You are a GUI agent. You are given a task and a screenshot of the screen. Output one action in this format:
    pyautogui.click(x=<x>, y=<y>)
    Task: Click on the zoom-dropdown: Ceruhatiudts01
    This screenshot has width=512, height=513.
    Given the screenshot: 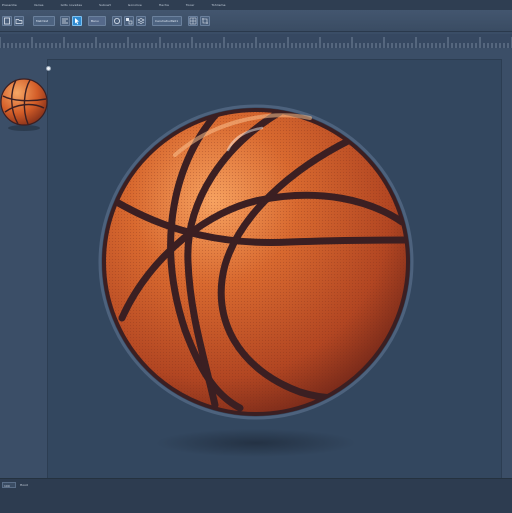 What is the action you would take?
    pyautogui.click(x=167, y=21)
    